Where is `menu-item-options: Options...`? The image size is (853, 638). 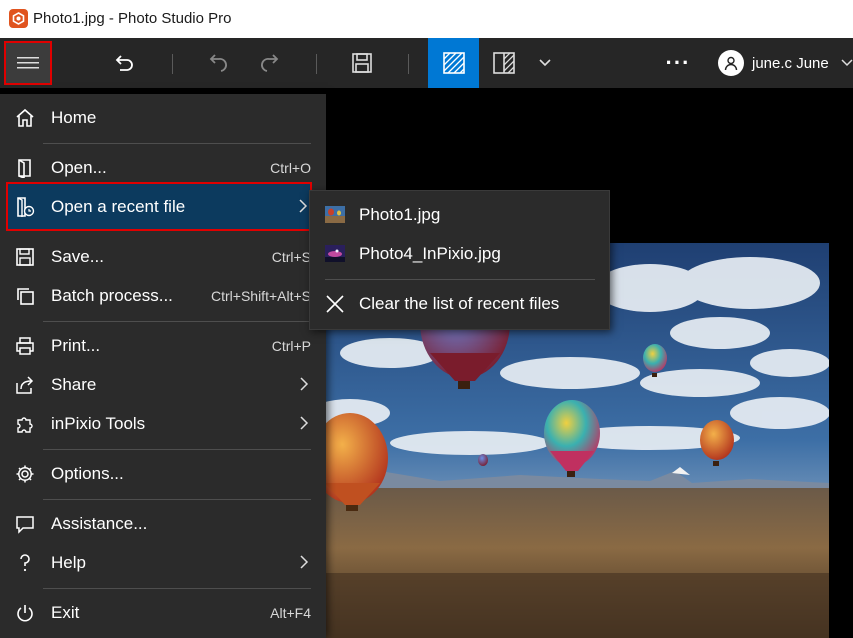 menu-item-options: Options... is located at coordinates (159, 474).